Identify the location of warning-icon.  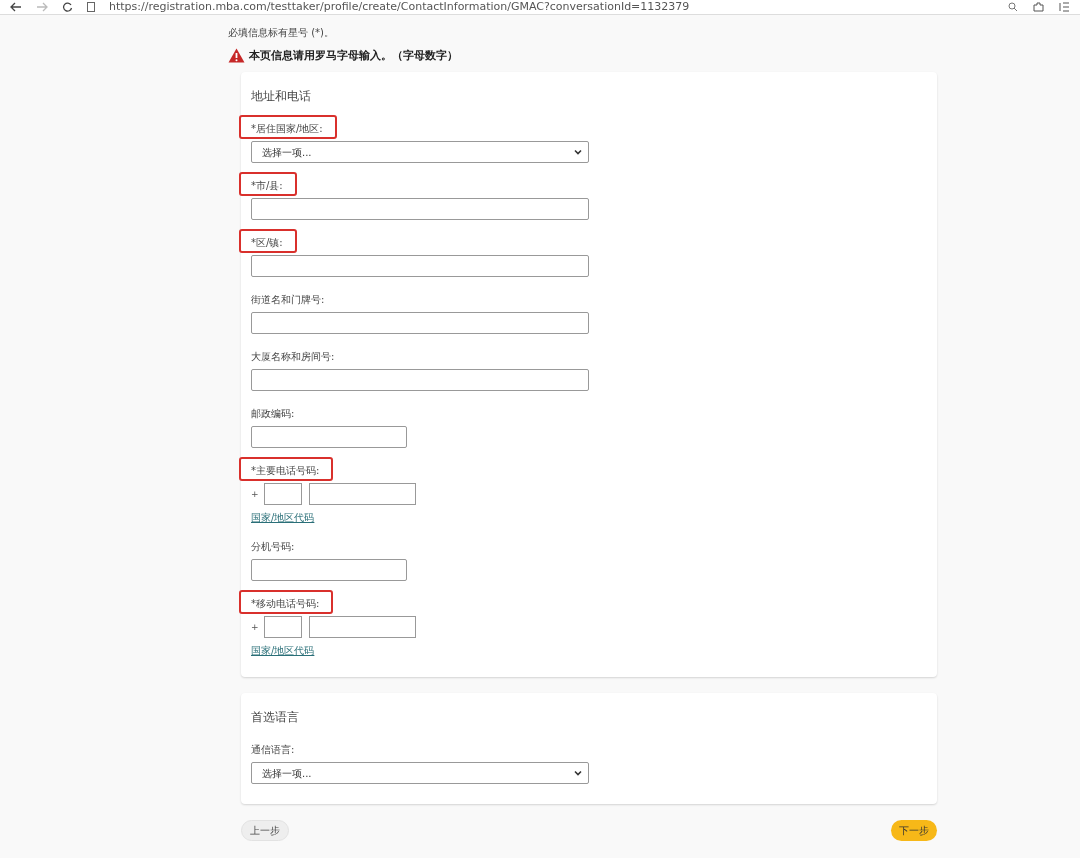
(236, 55).